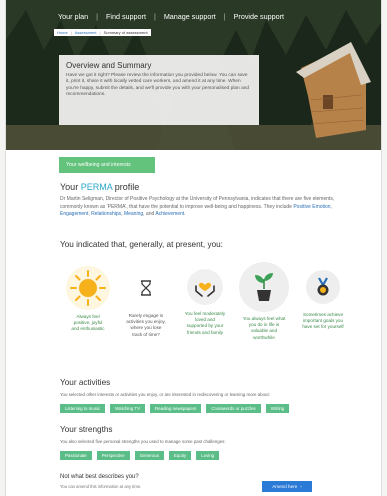  What do you see at coordinates (96, 187) in the screenshot?
I see `perma-title-accent: PERMA` at bounding box center [96, 187].